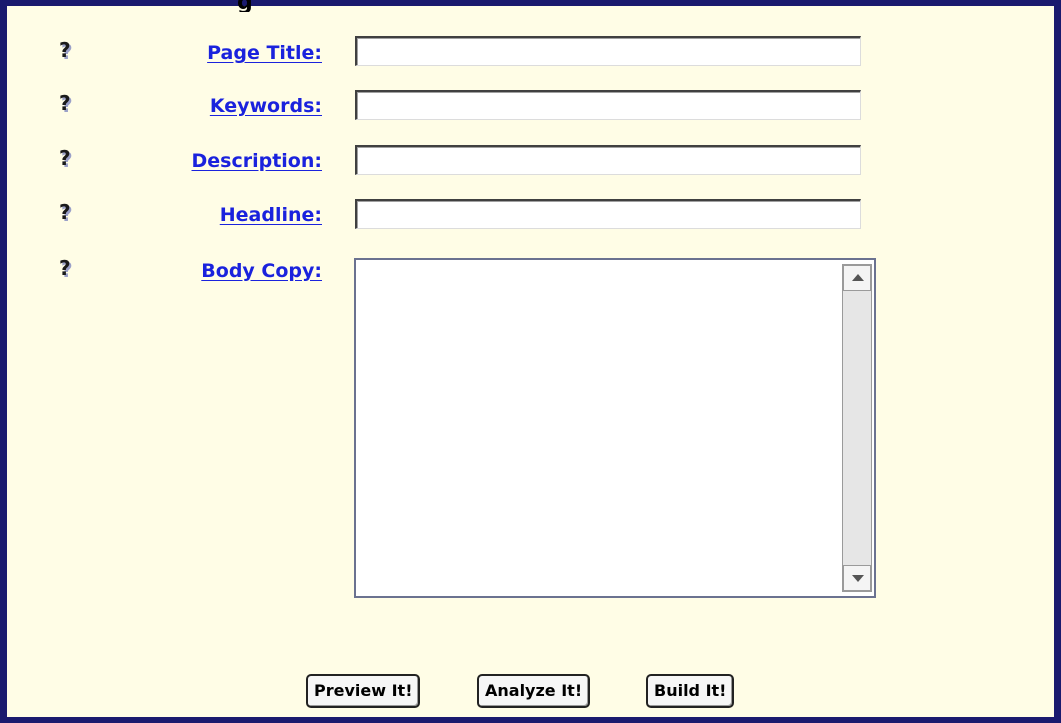  Describe the element at coordinates (271, 215) in the screenshot. I see `headline-label-link: Headline:` at that location.